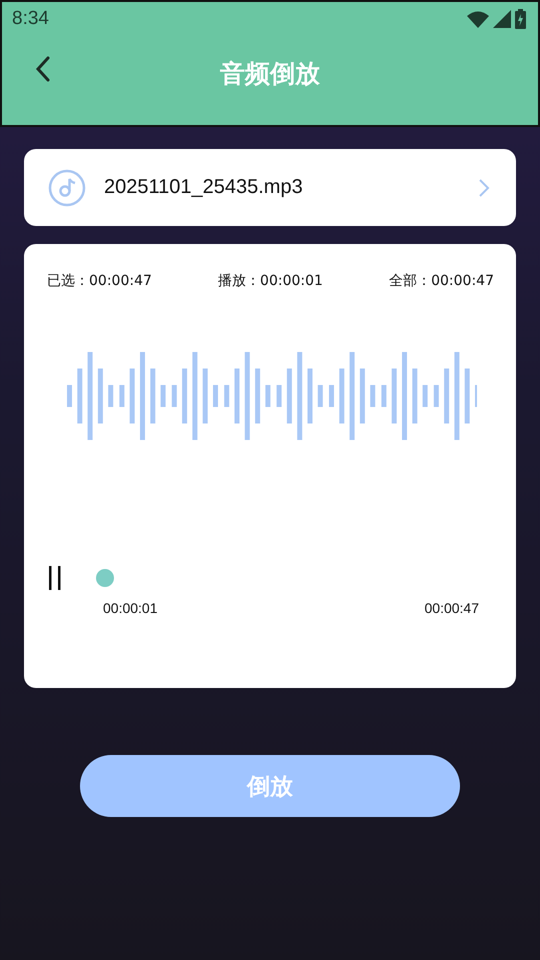 The image size is (540, 960). Describe the element at coordinates (441, 281) in the screenshot. I see `info-text: 全部：00:00:47` at that location.